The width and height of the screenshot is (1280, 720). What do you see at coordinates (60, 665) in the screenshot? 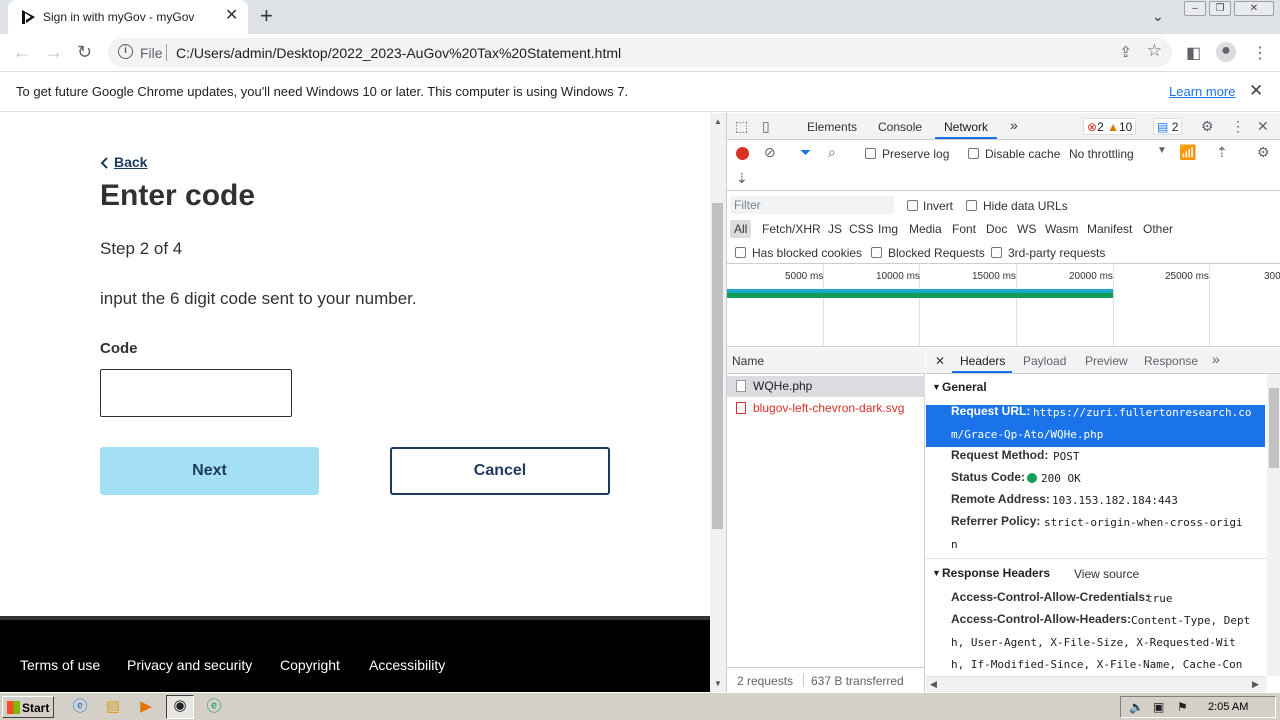
I see `footer-link-terms: Terms of use` at bounding box center [60, 665].